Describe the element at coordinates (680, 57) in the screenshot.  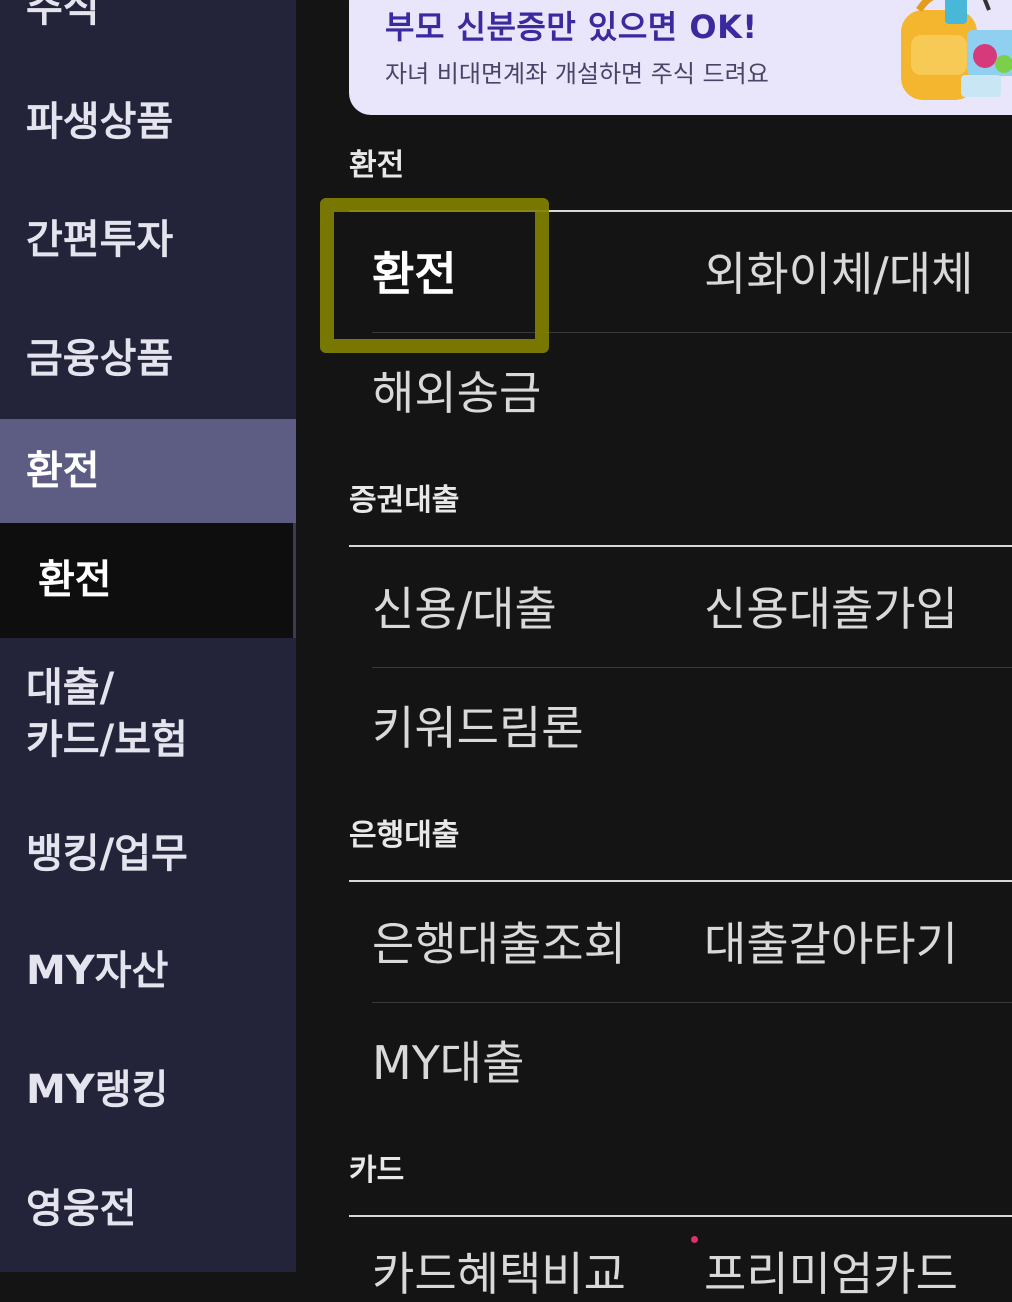
I see `promo-banner: 부모 신분증만 있으면 OK! 자녀 비대면계좌 개설하면 주식 드려요` at that location.